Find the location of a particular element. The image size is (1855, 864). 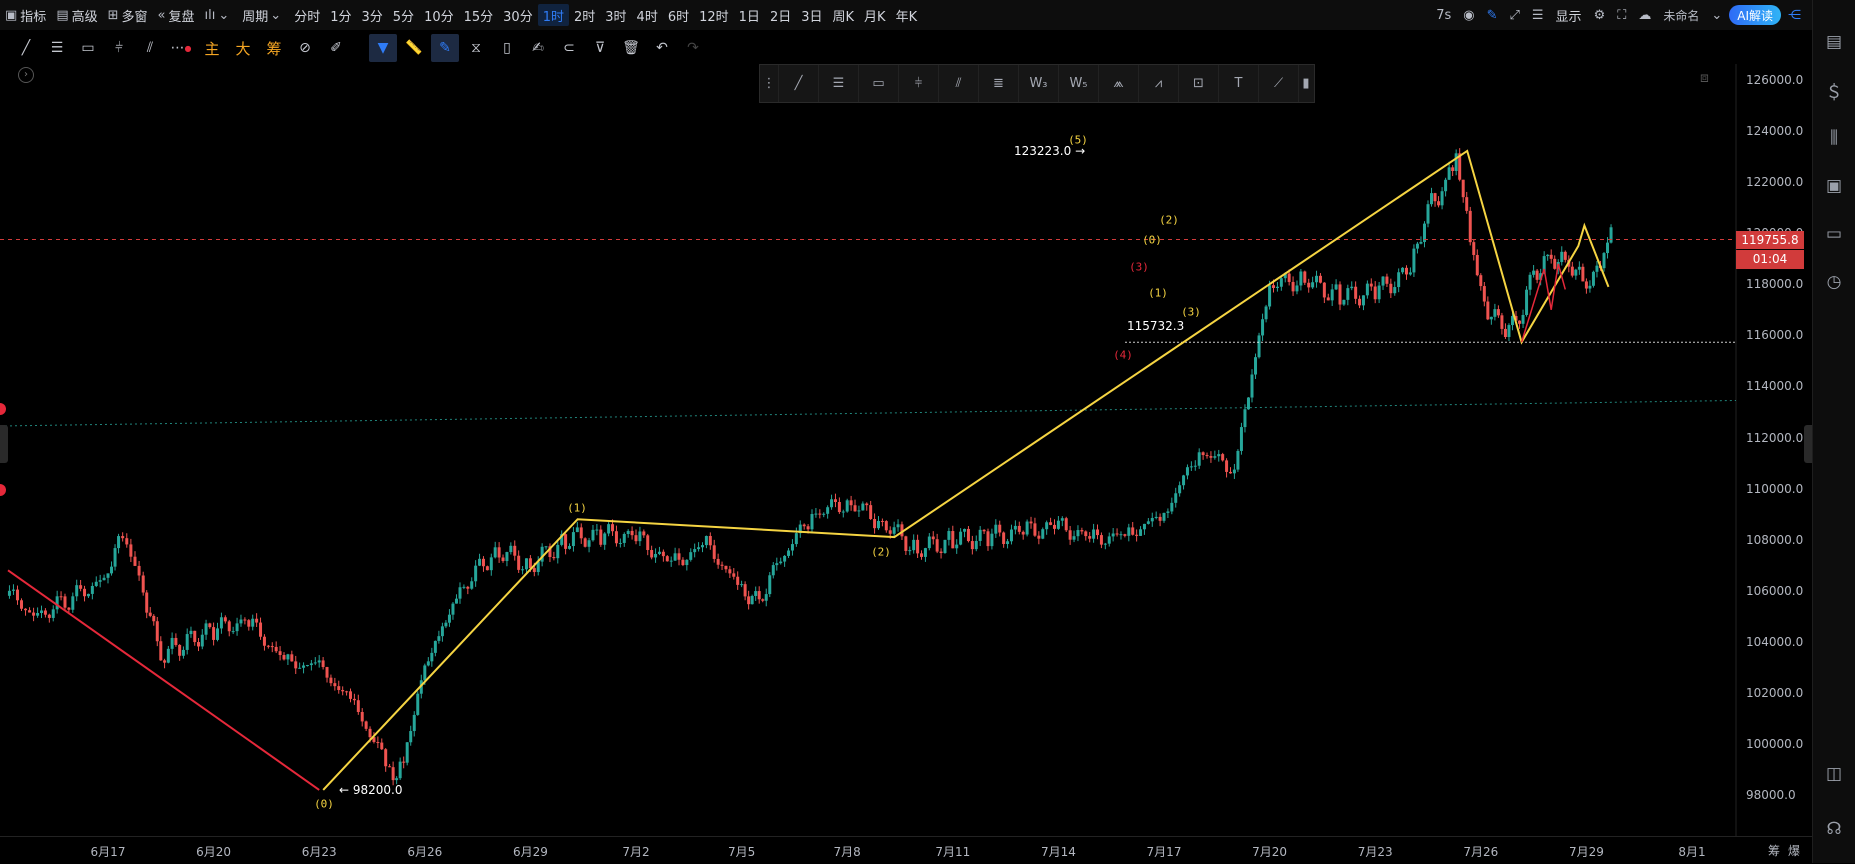

dollar-icon: ＄ is located at coordinates (1834, 90).